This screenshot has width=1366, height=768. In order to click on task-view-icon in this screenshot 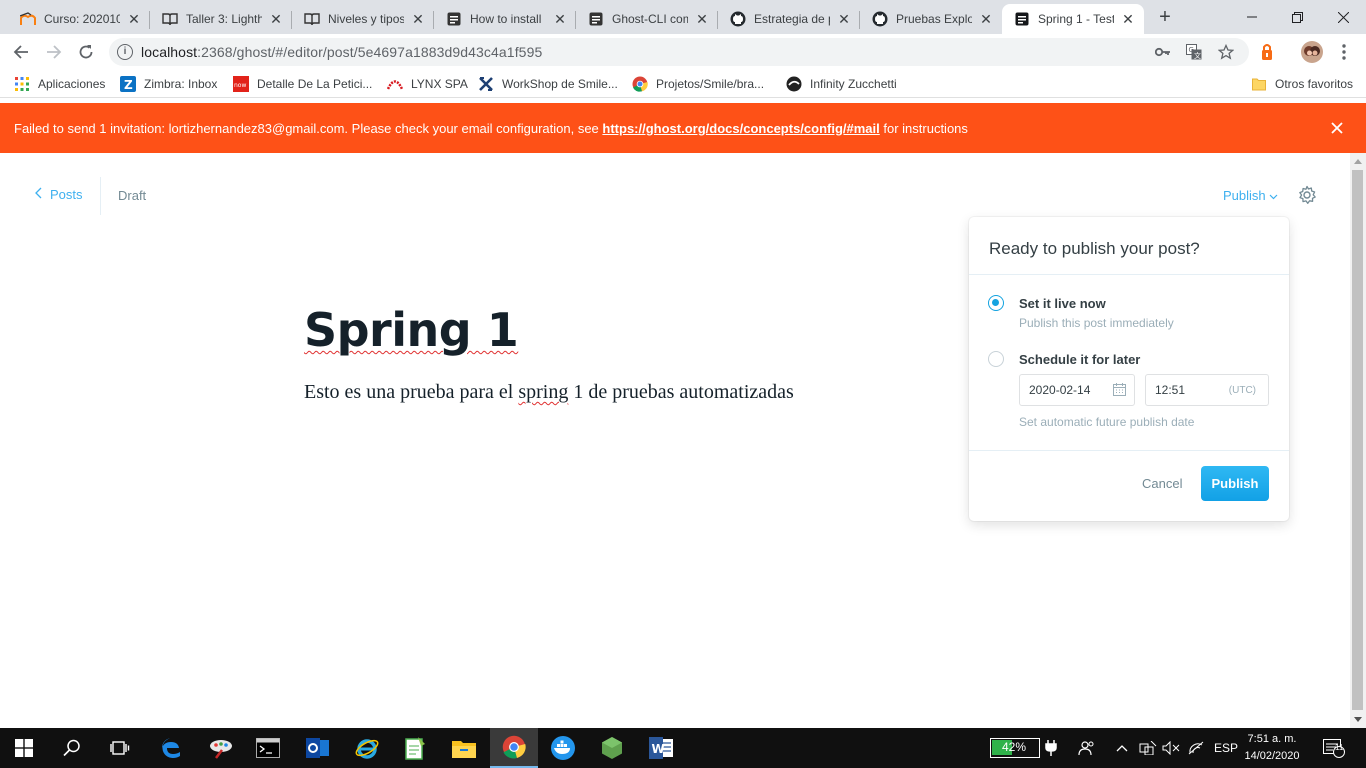, I will do `click(120, 748)`.